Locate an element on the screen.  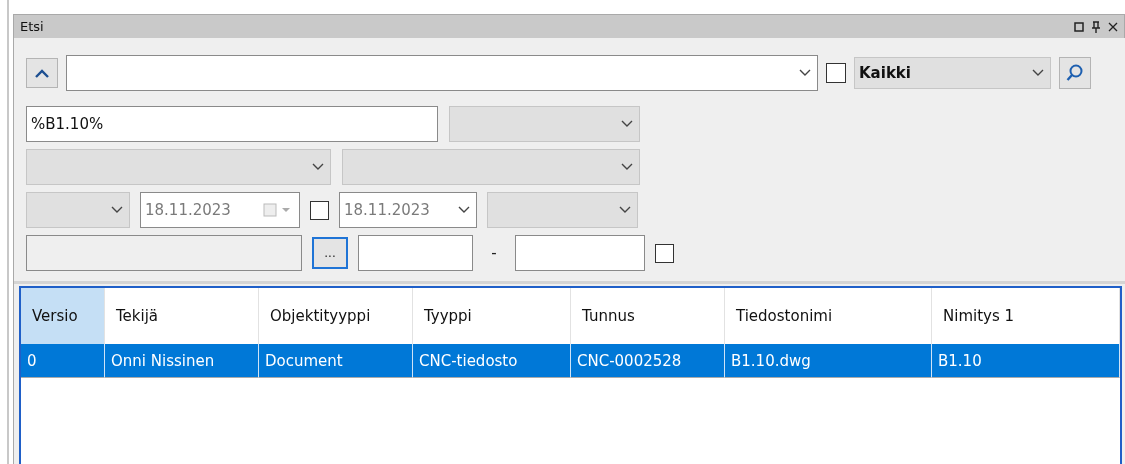
table-cell: Document is located at coordinates (336, 361).